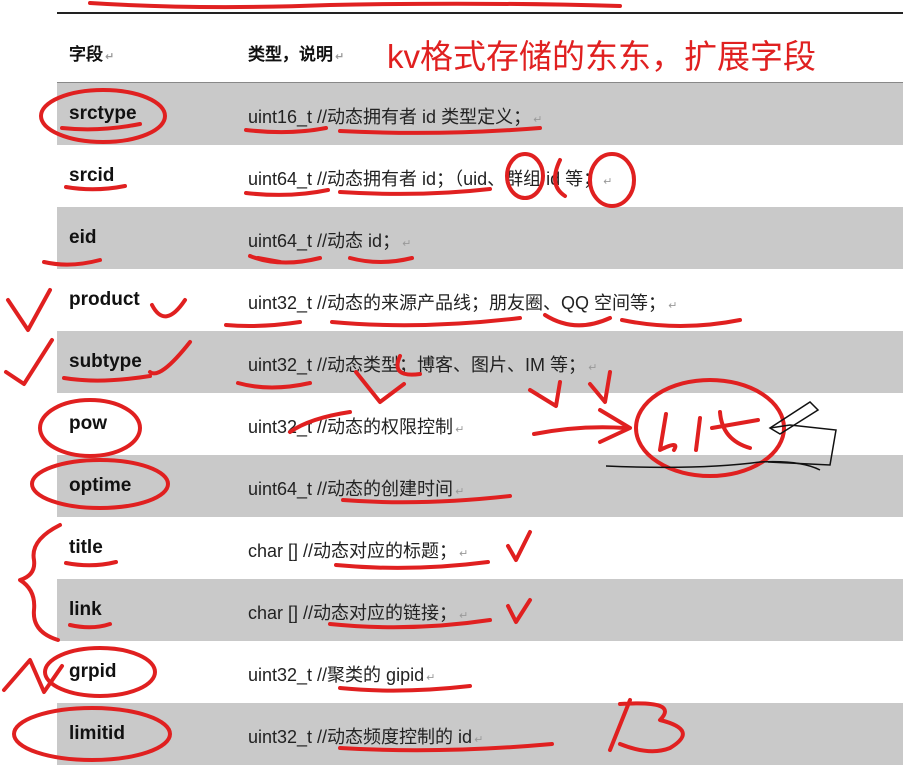 The height and width of the screenshot is (767, 914). I want to click on ink-check-subtype, so click(29, 362).